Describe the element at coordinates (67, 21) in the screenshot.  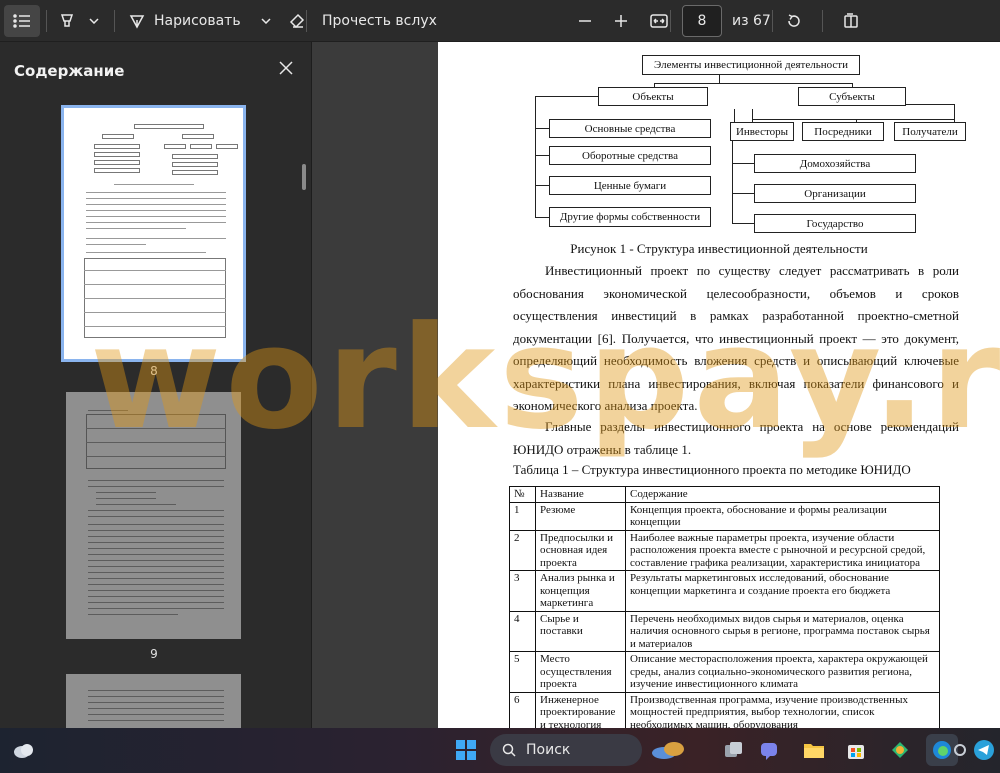
I see `highlighter-icon` at that location.